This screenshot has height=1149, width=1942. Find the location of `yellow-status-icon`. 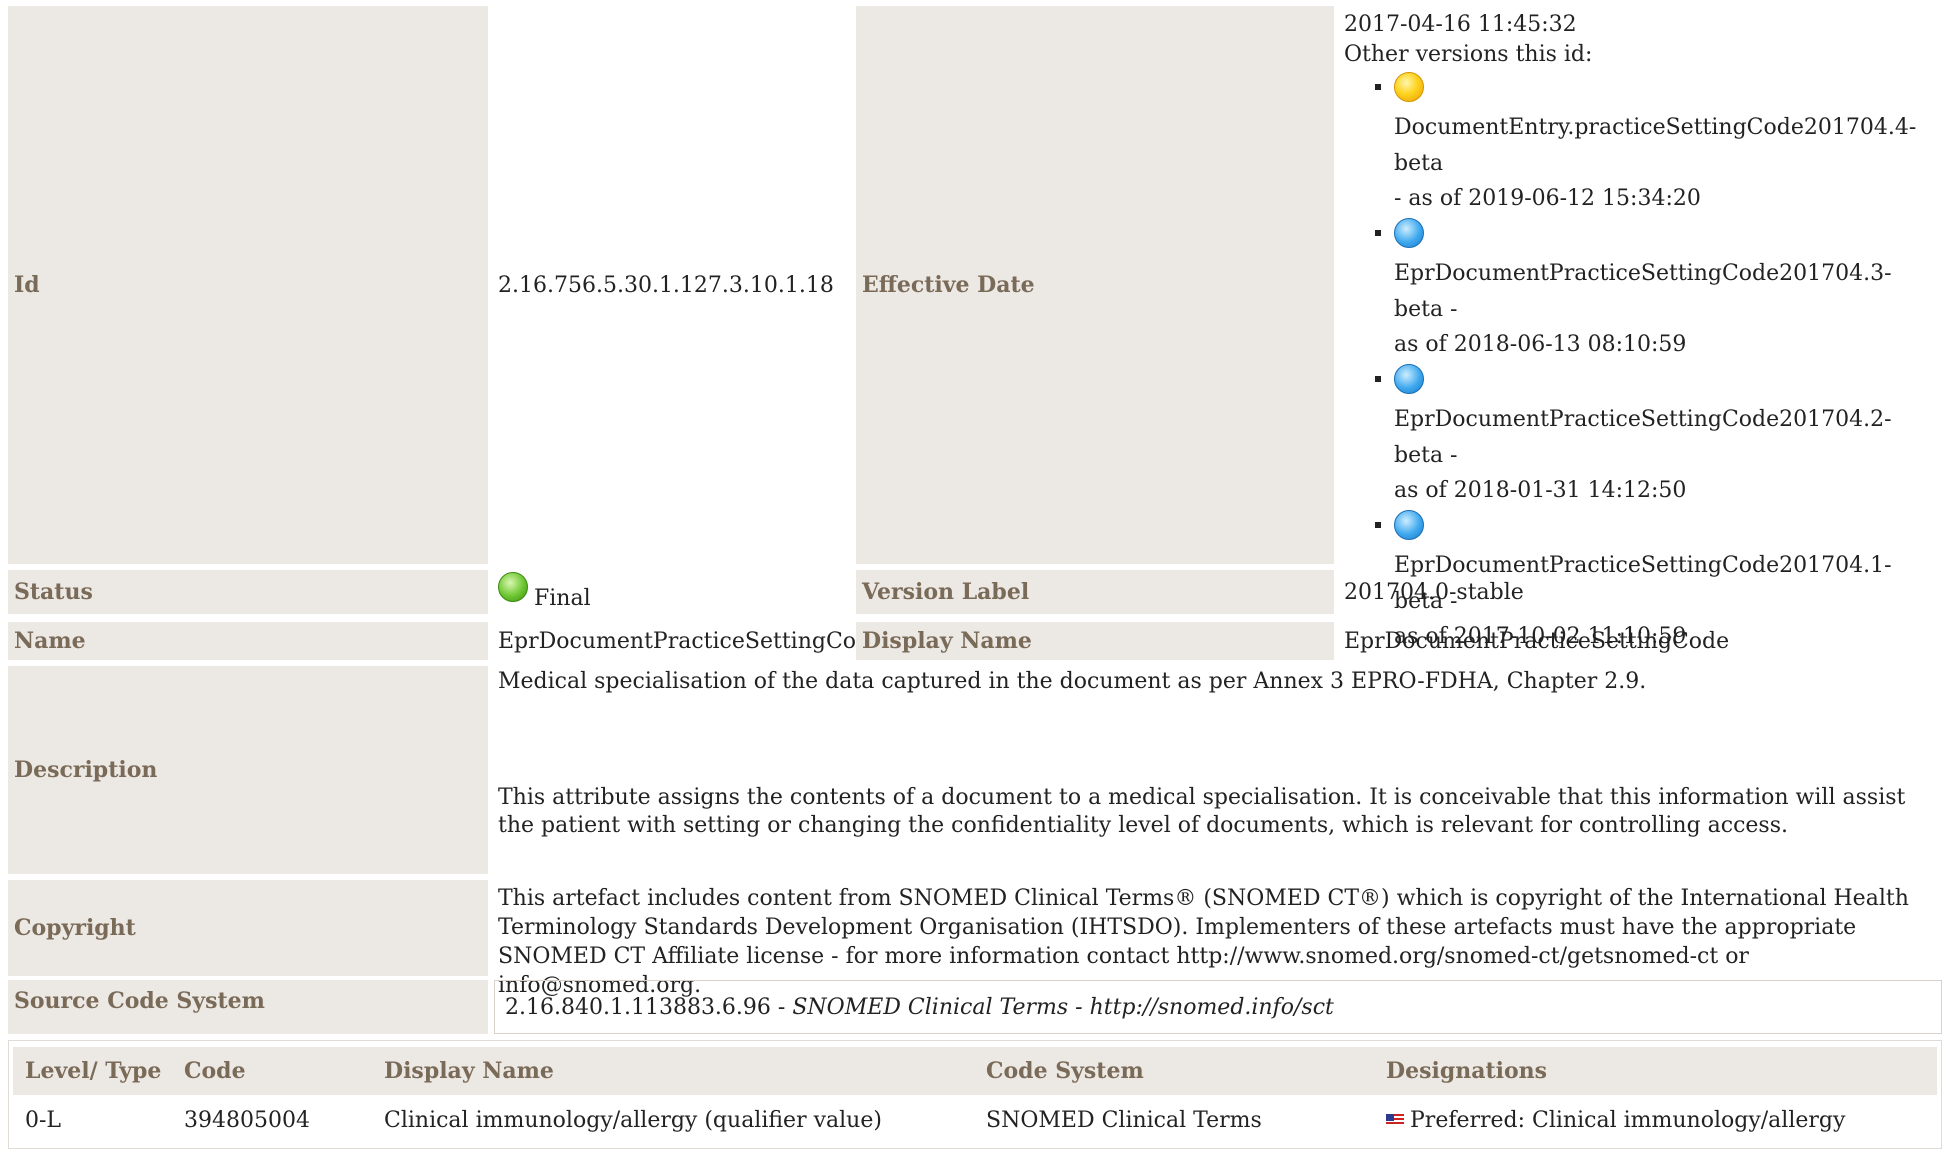

yellow-status-icon is located at coordinates (1409, 87).